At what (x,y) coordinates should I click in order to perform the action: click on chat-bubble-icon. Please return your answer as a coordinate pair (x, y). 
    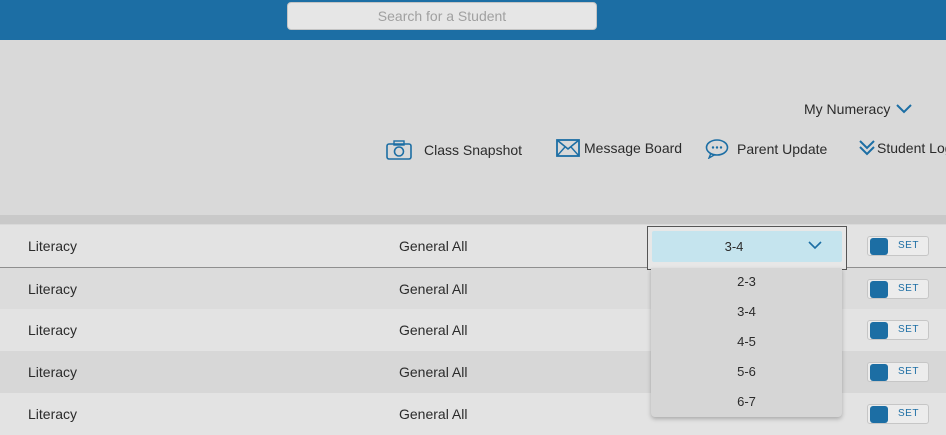
    Looking at the image, I should click on (717, 149).